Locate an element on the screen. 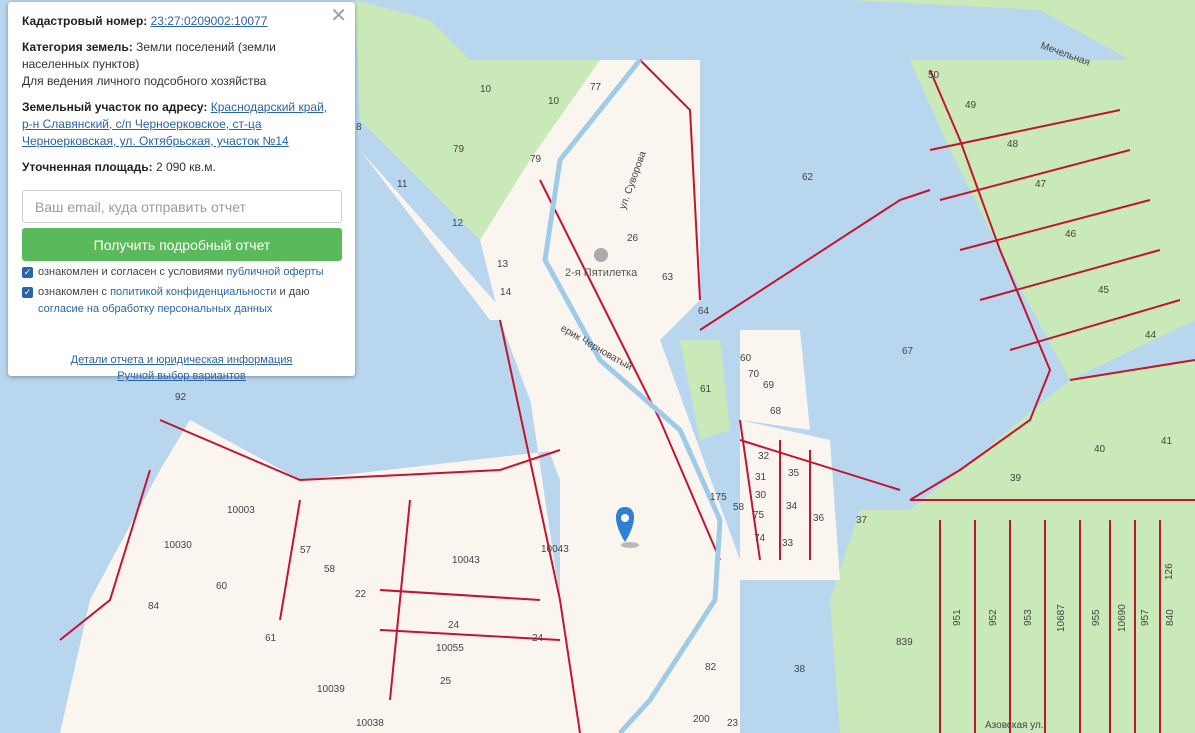  parcel-number: 22 is located at coordinates (361, 594).